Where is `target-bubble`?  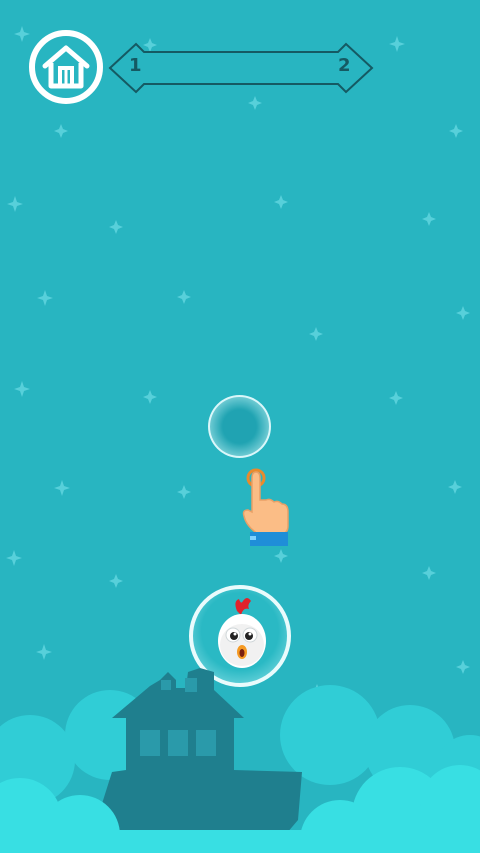 target-bubble is located at coordinates (239, 426).